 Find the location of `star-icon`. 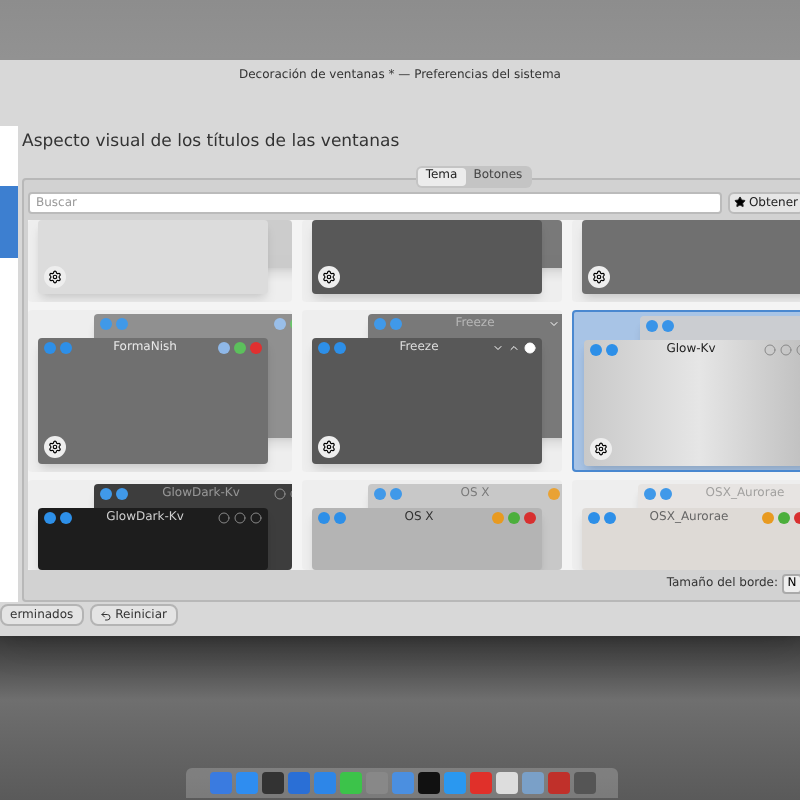

star-icon is located at coordinates (740, 202).